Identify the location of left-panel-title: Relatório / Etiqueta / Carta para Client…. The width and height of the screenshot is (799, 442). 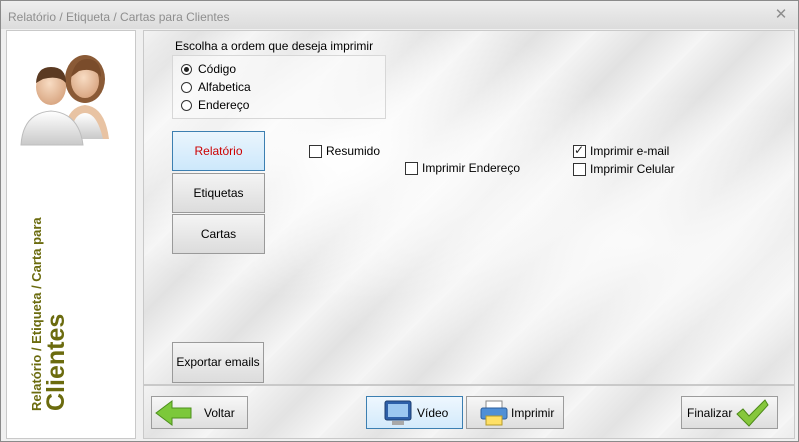
(50, 314).